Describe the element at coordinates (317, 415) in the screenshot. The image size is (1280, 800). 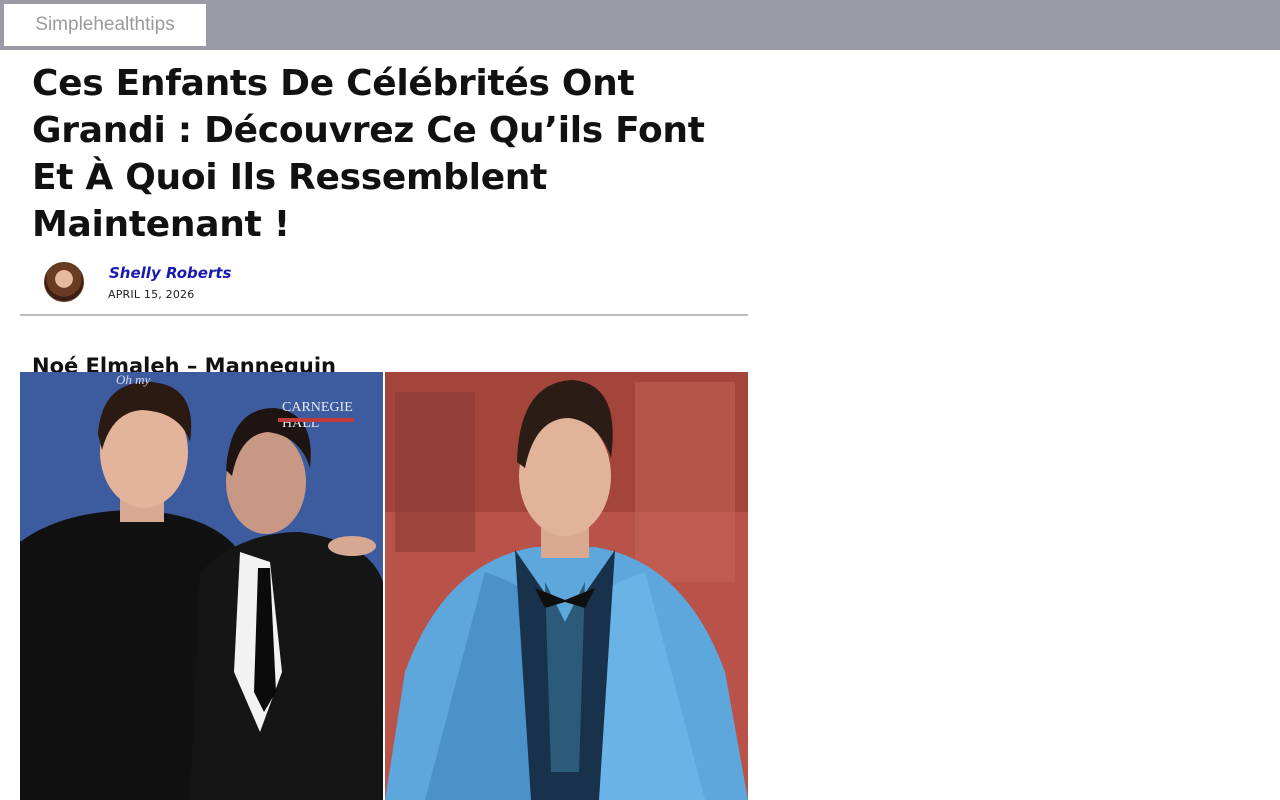
I see `photo-left-sign: CARNEGIE HALL` at that location.